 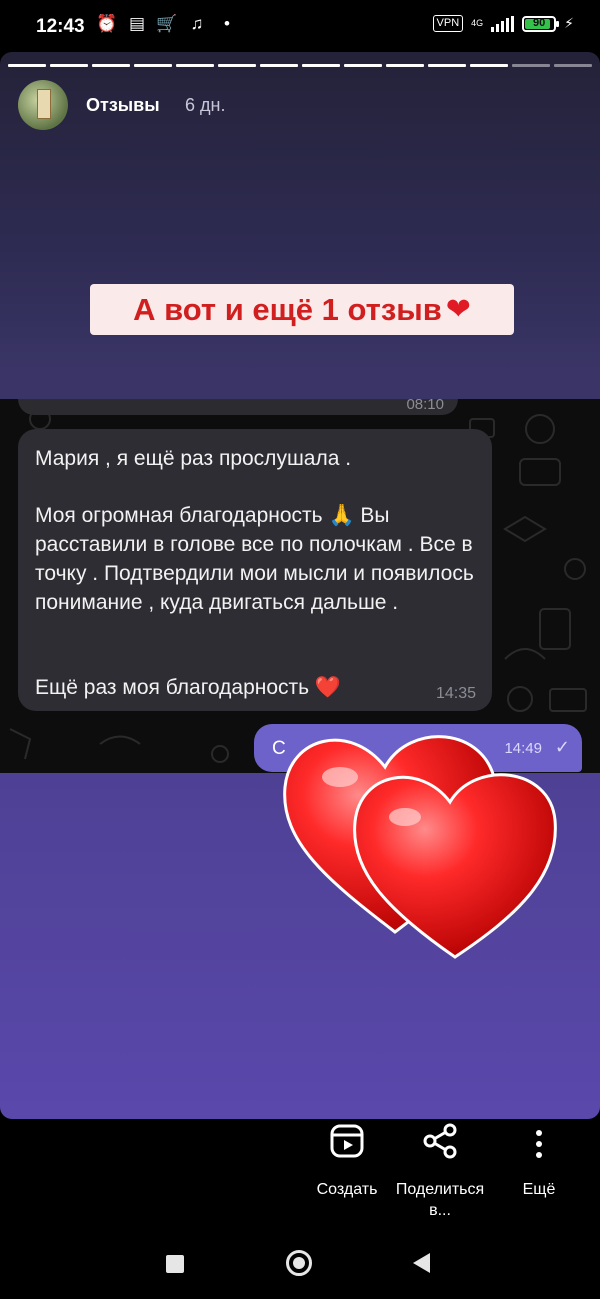 I want to click on caption-text: А вот и ещё 1 отзыв, so click(x=287, y=309).